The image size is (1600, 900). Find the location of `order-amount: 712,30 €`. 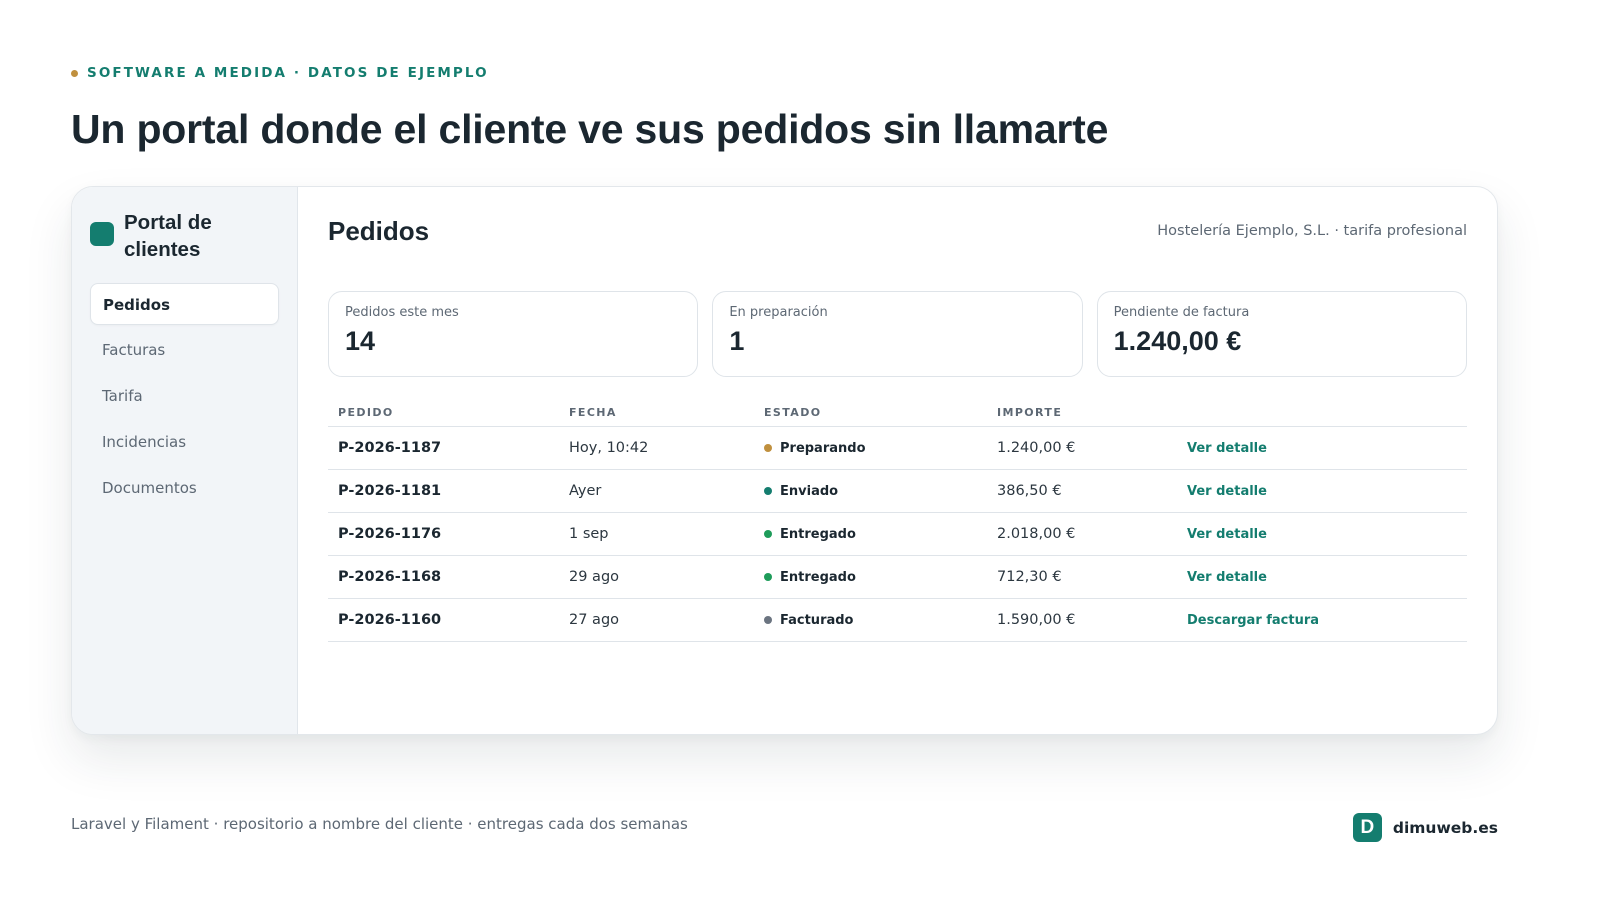

order-amount: 712,30 € is located at coordinates (1029, 577).